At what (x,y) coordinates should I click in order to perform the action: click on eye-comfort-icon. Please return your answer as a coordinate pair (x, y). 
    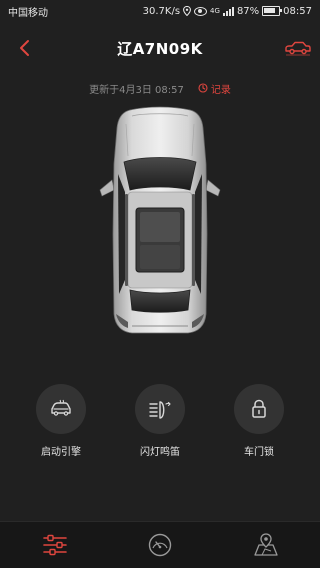
    Looking at the image, I should click on (201, 11).